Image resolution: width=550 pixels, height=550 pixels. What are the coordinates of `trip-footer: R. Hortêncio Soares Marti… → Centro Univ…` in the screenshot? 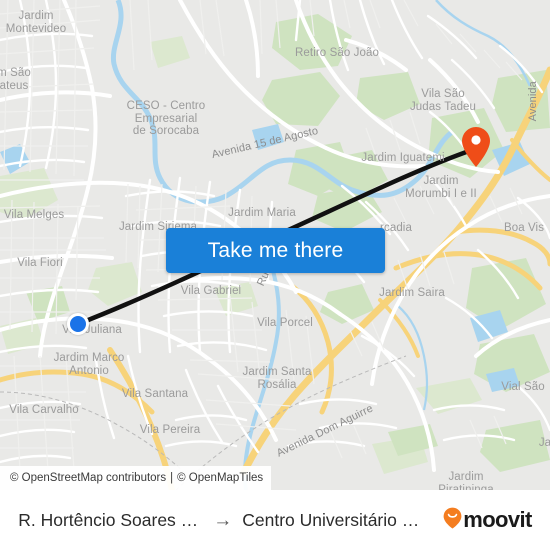 It's located at (275, 520).